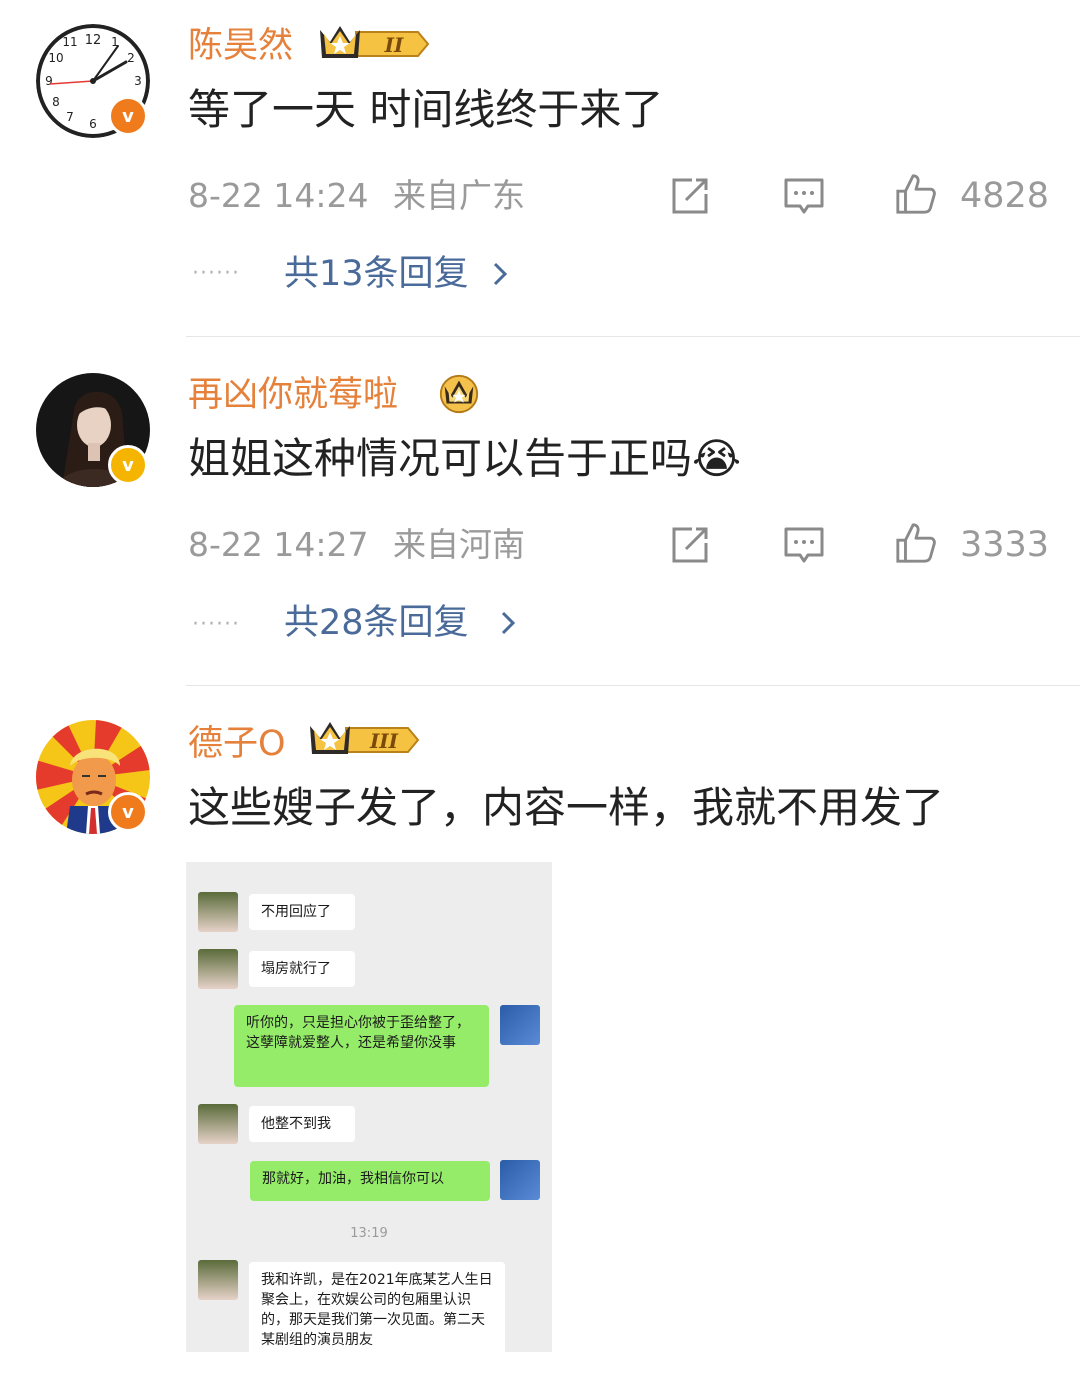 The image size is (1080, 1398). Describe the element at coordinates (302, 1124) in the screenshot. I see `chat-bubble: 他整不到我` at that location.